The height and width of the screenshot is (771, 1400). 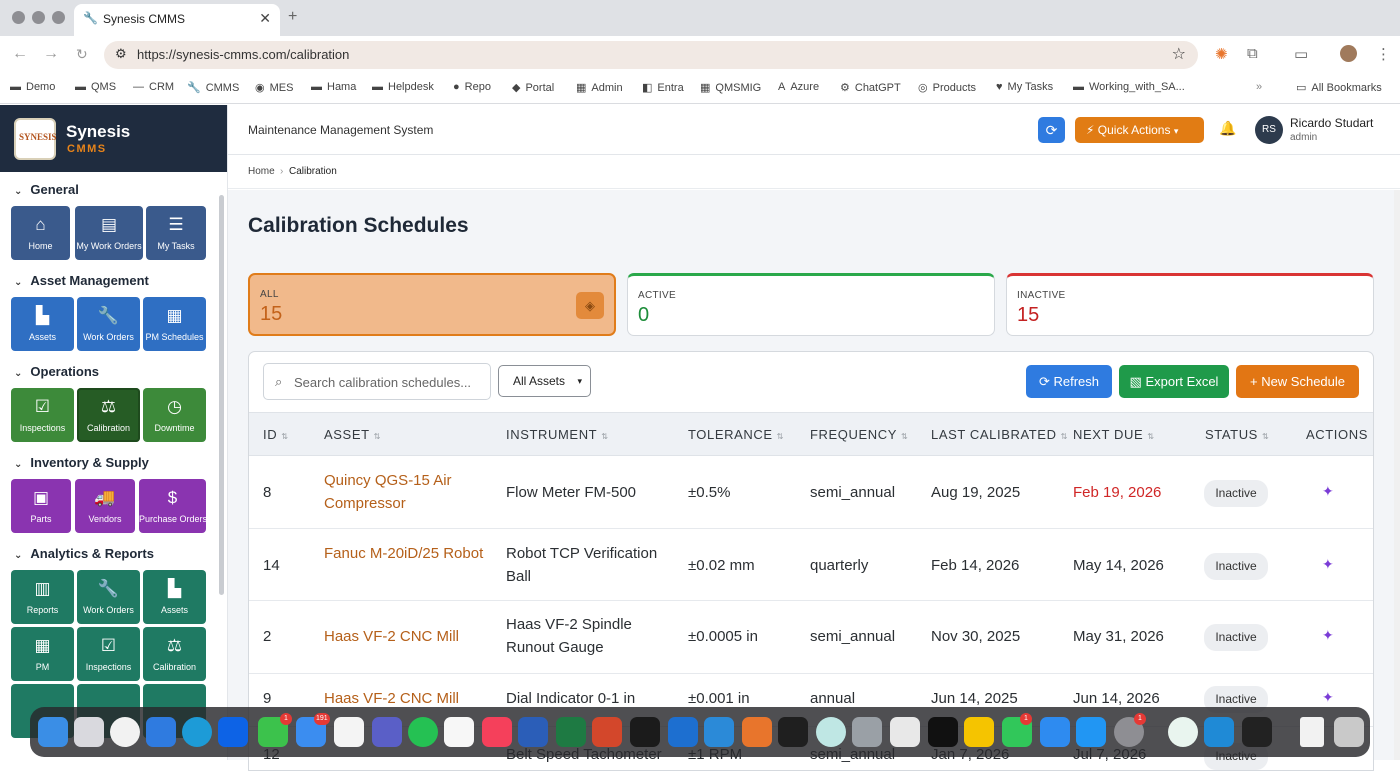 I want to click on finder-icon, so click(x=53, y=732).